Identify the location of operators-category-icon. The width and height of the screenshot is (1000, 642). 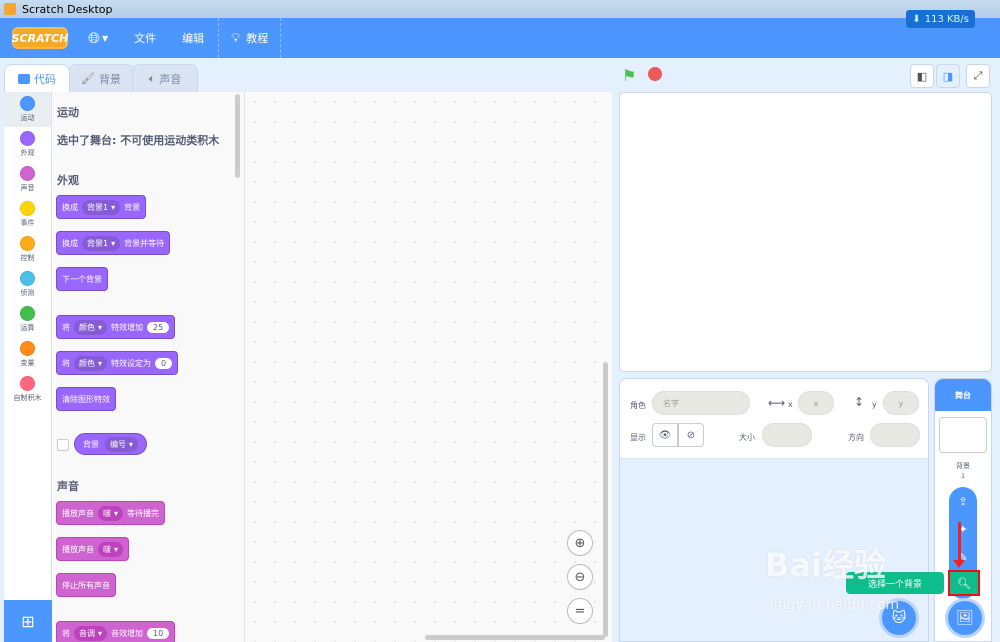
(27, 313).